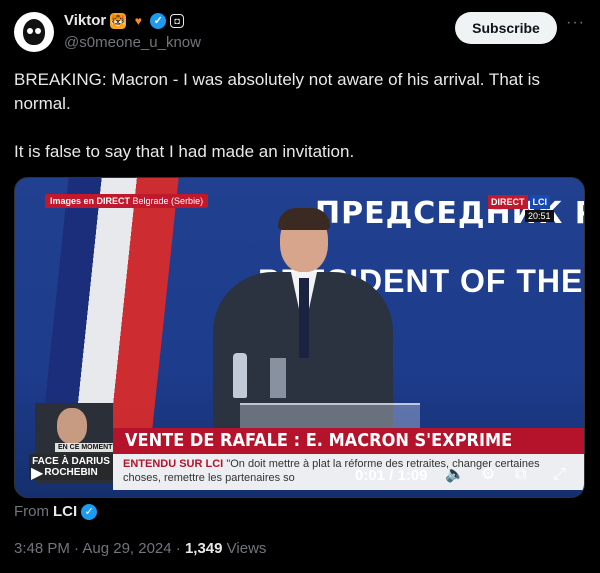  What do you see at coordinates (167, 201) in the screenshot?
I see `live-chip-location: Belgrade (Serbie)` at bounding box center [167, 201].